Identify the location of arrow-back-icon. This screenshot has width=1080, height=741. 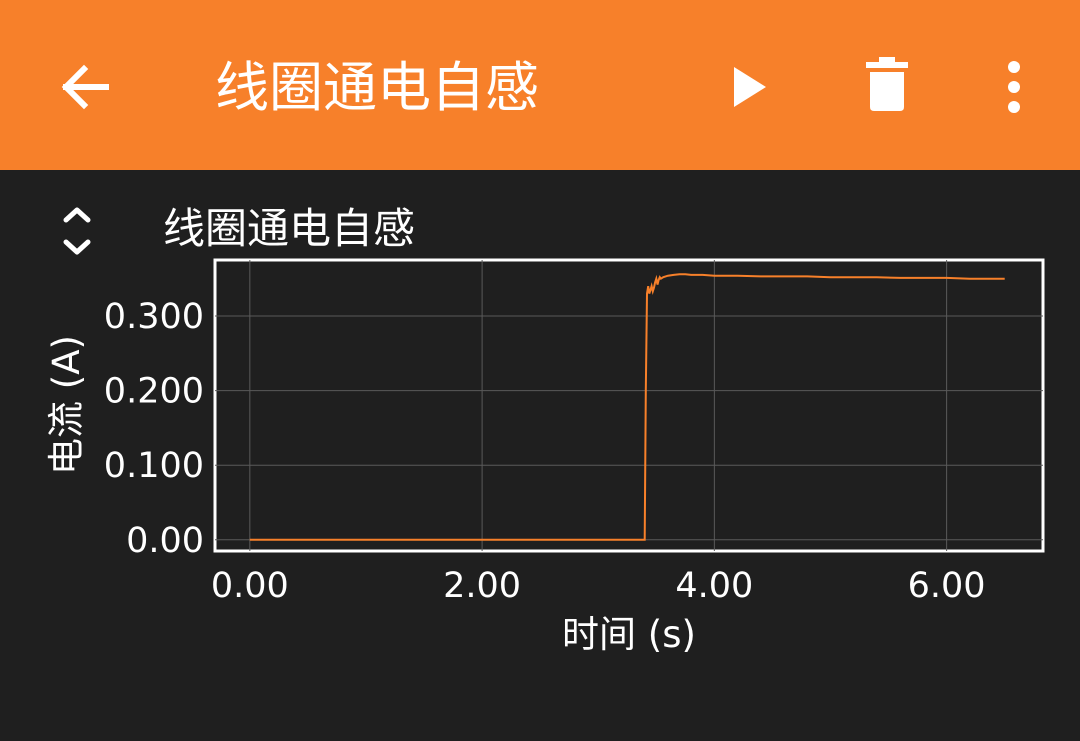
(85, 87).